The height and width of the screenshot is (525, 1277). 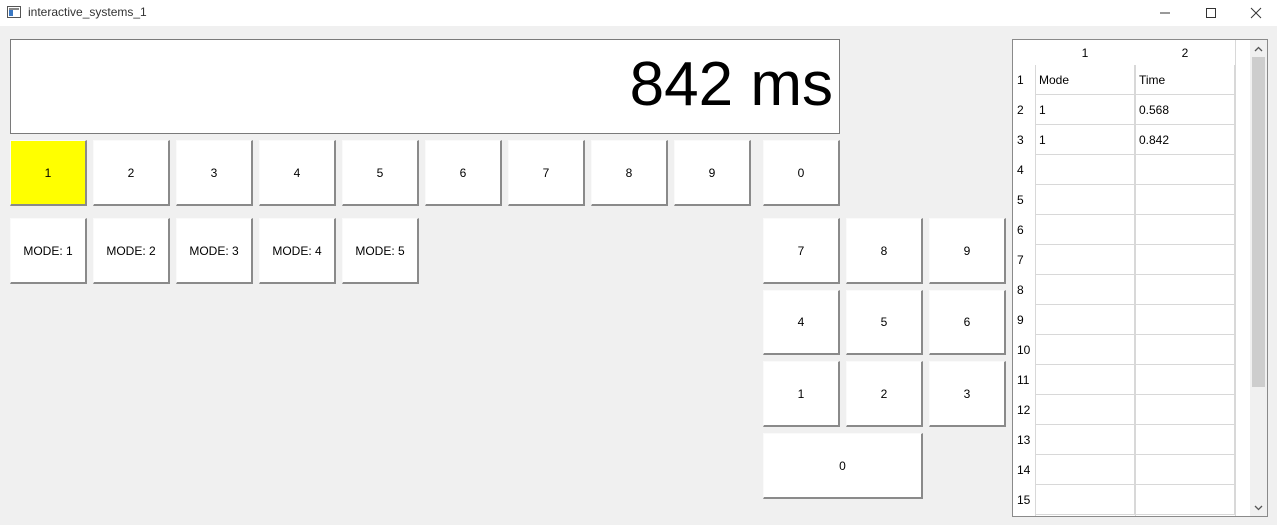 I want to click on mode-5-button: MODE: 5, so click(x=380, y=251).